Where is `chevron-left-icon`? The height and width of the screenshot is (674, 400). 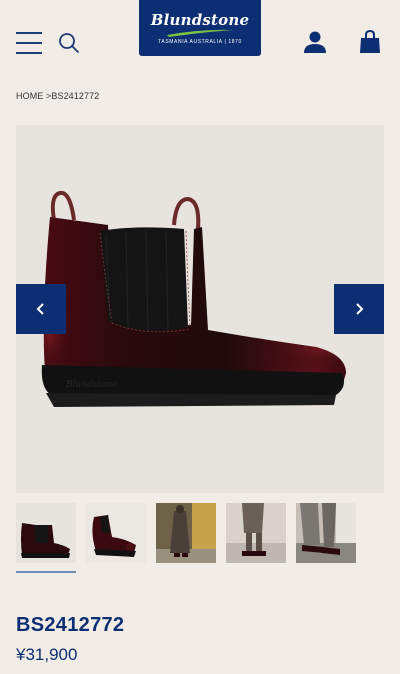
chevron-left-icon is located at coordinates (40, 309).